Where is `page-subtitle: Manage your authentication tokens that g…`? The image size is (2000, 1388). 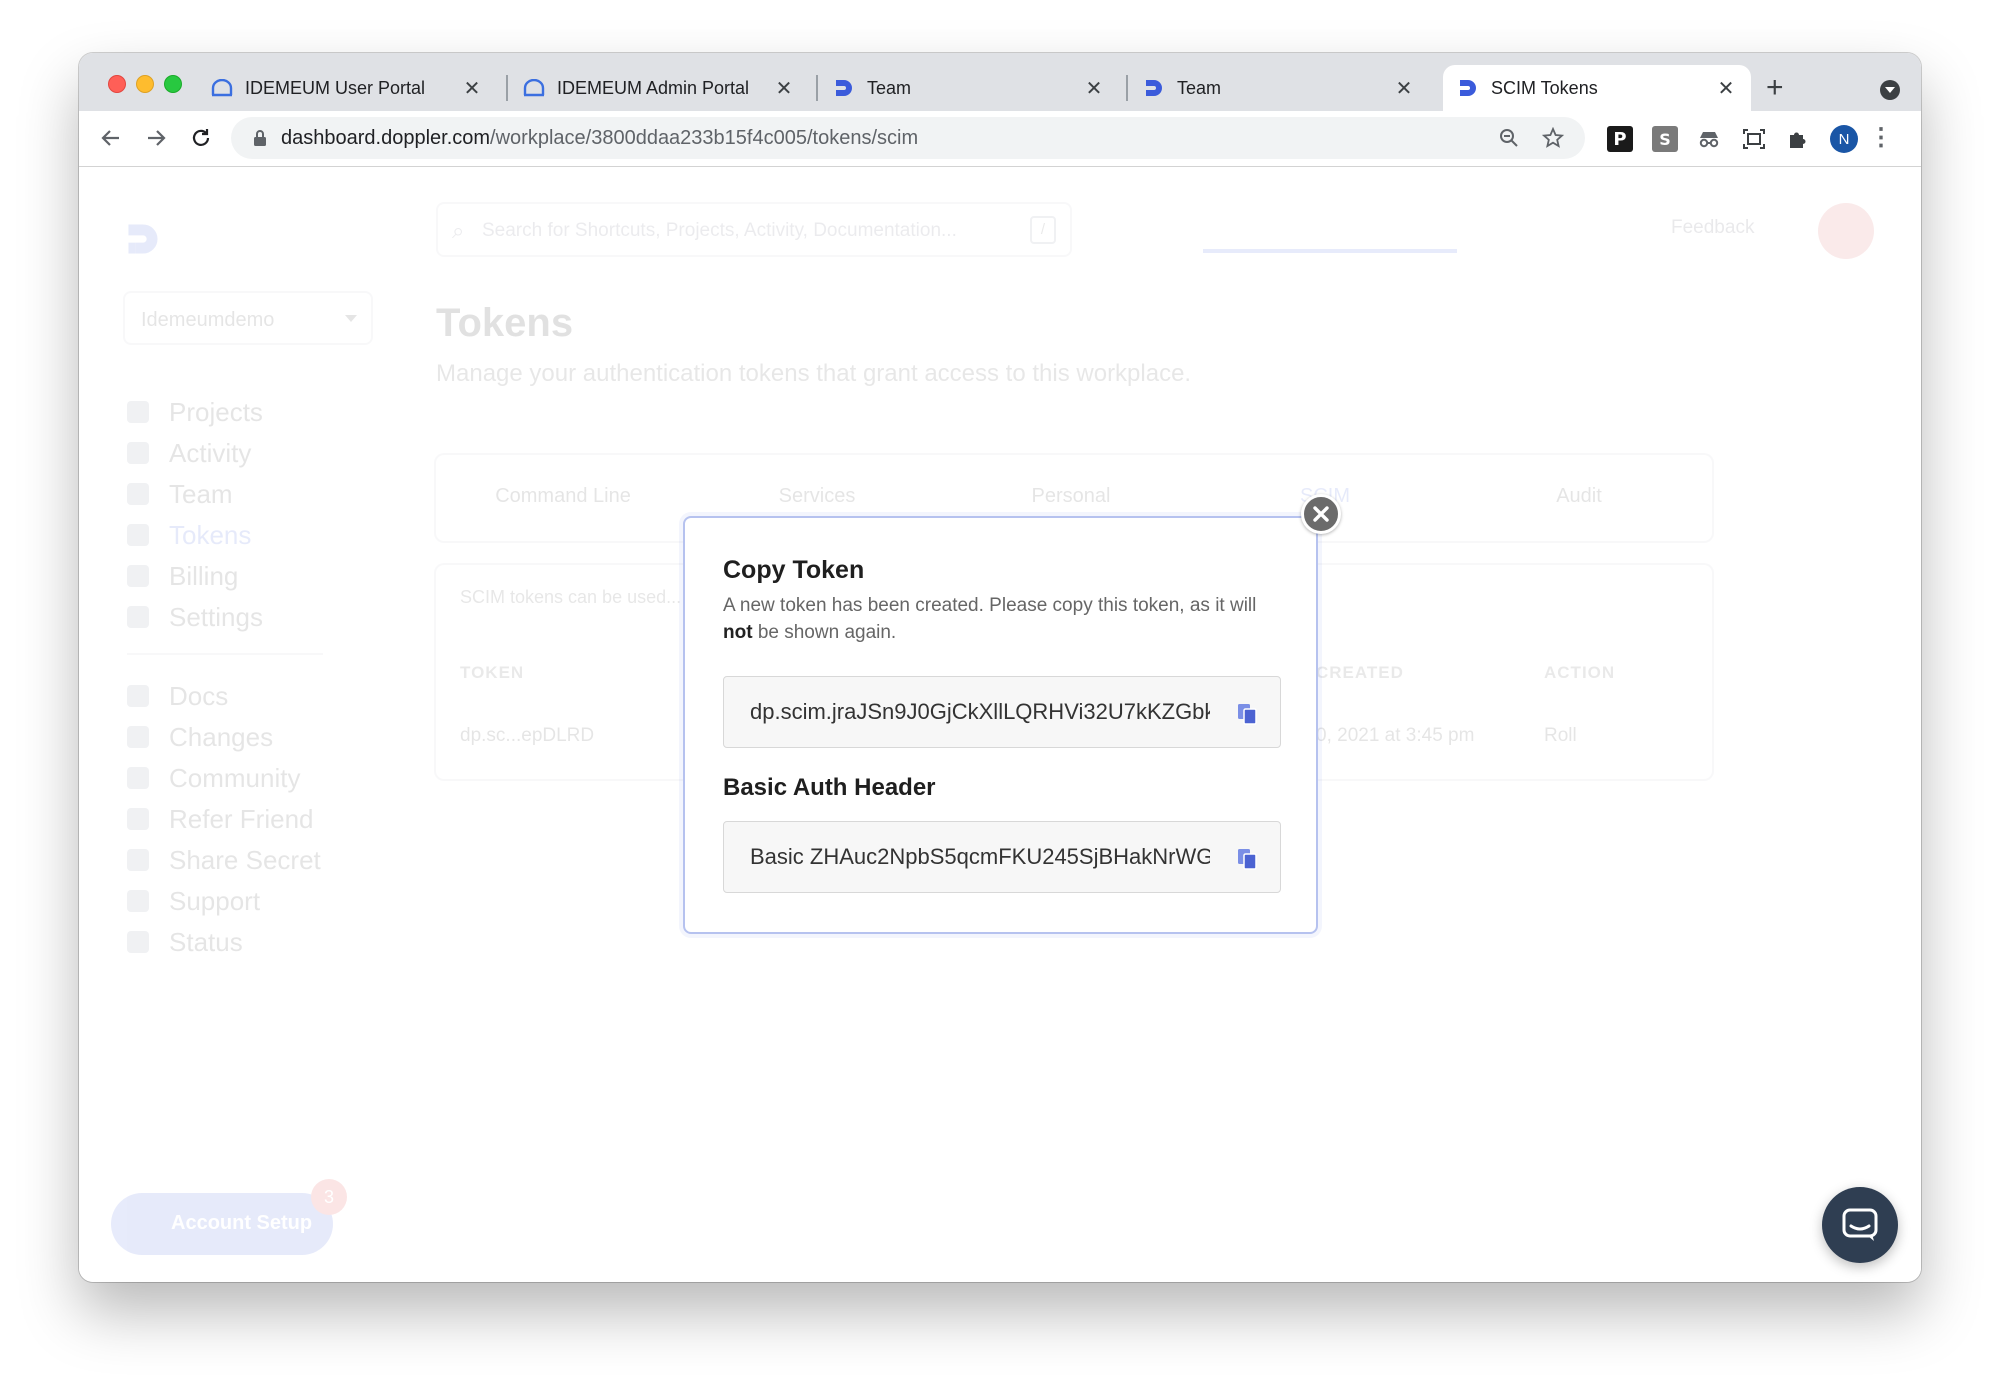
page-subtitle: Manage your authentication tokens that g… is located at coordinates (814, 373).